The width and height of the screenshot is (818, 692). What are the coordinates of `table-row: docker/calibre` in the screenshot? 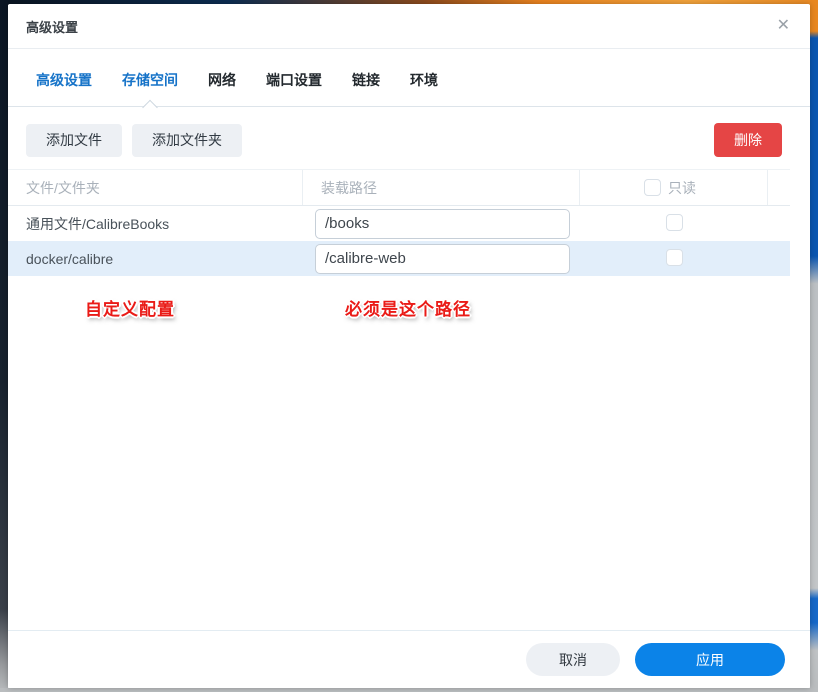 It's located at (399, 258).